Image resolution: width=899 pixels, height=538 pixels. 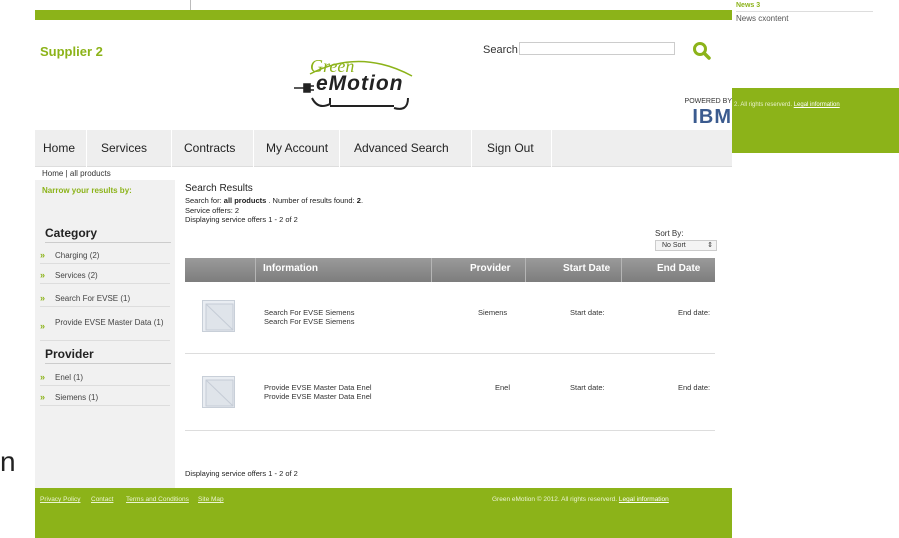 What do you see at coordinates (503, 387) in the screenshot?
I see `offer-provider: Enel` at bounding box center [503, 387].